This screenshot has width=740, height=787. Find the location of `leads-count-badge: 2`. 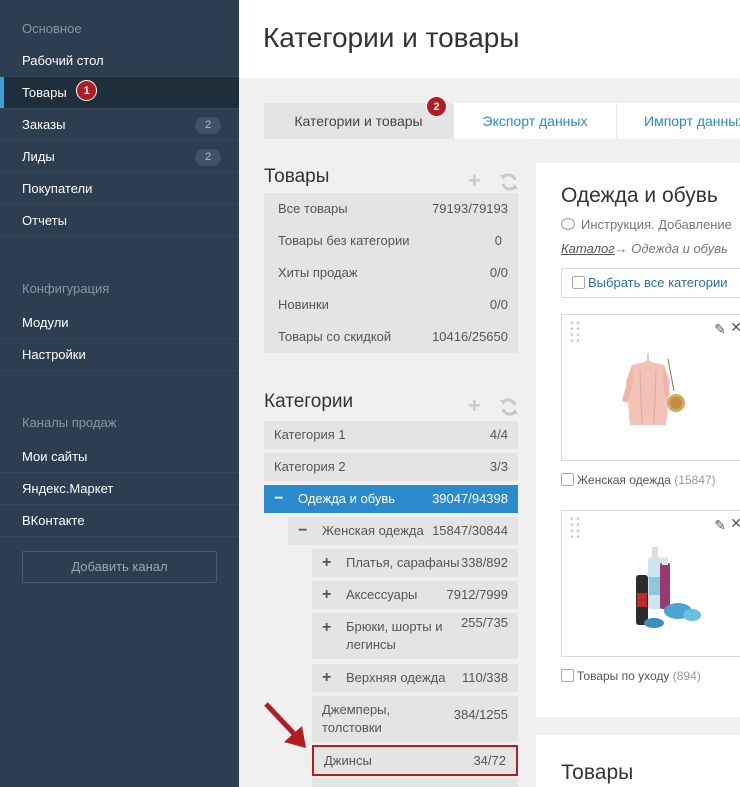

leads-count-badge: 2 is located at coordinates (208, 157).